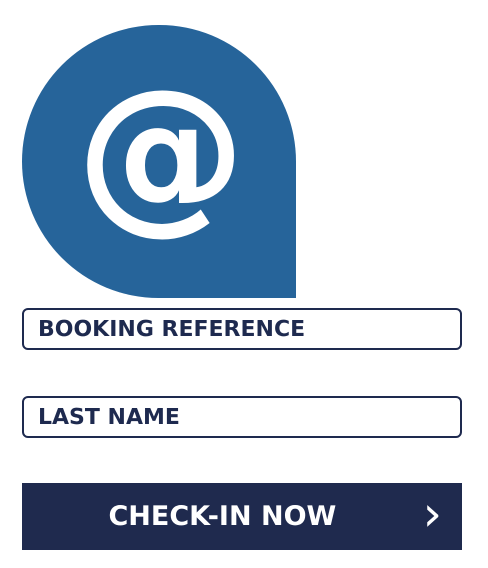 Image resolution: width=488 pixels, height=568 pixels. What do you see at coordinates (242, 516) in the screenshot?
I see `check-in-button: CHECK-IN NOW ›` at bounding box center [242, 516].